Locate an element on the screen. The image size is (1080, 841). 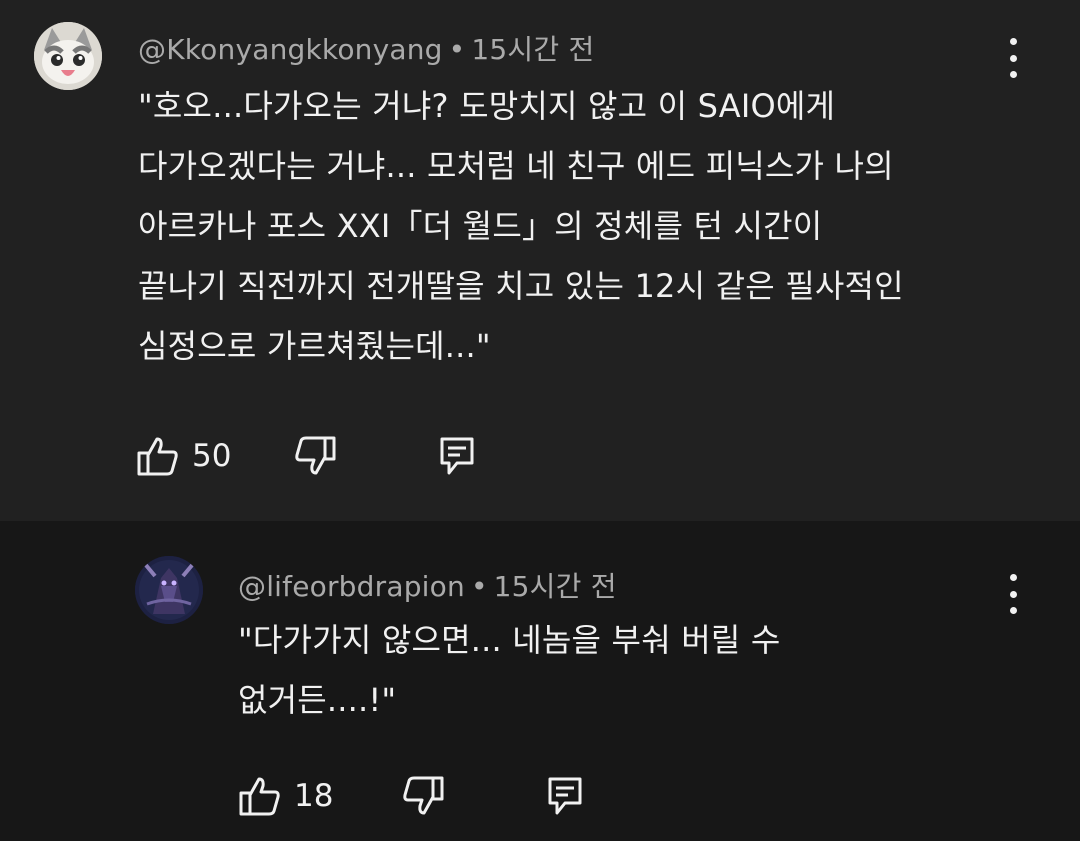
comment-line: "다가가지 않으면... 네놈을 부숴 버릴 수 is located at coordinates (509, 640).